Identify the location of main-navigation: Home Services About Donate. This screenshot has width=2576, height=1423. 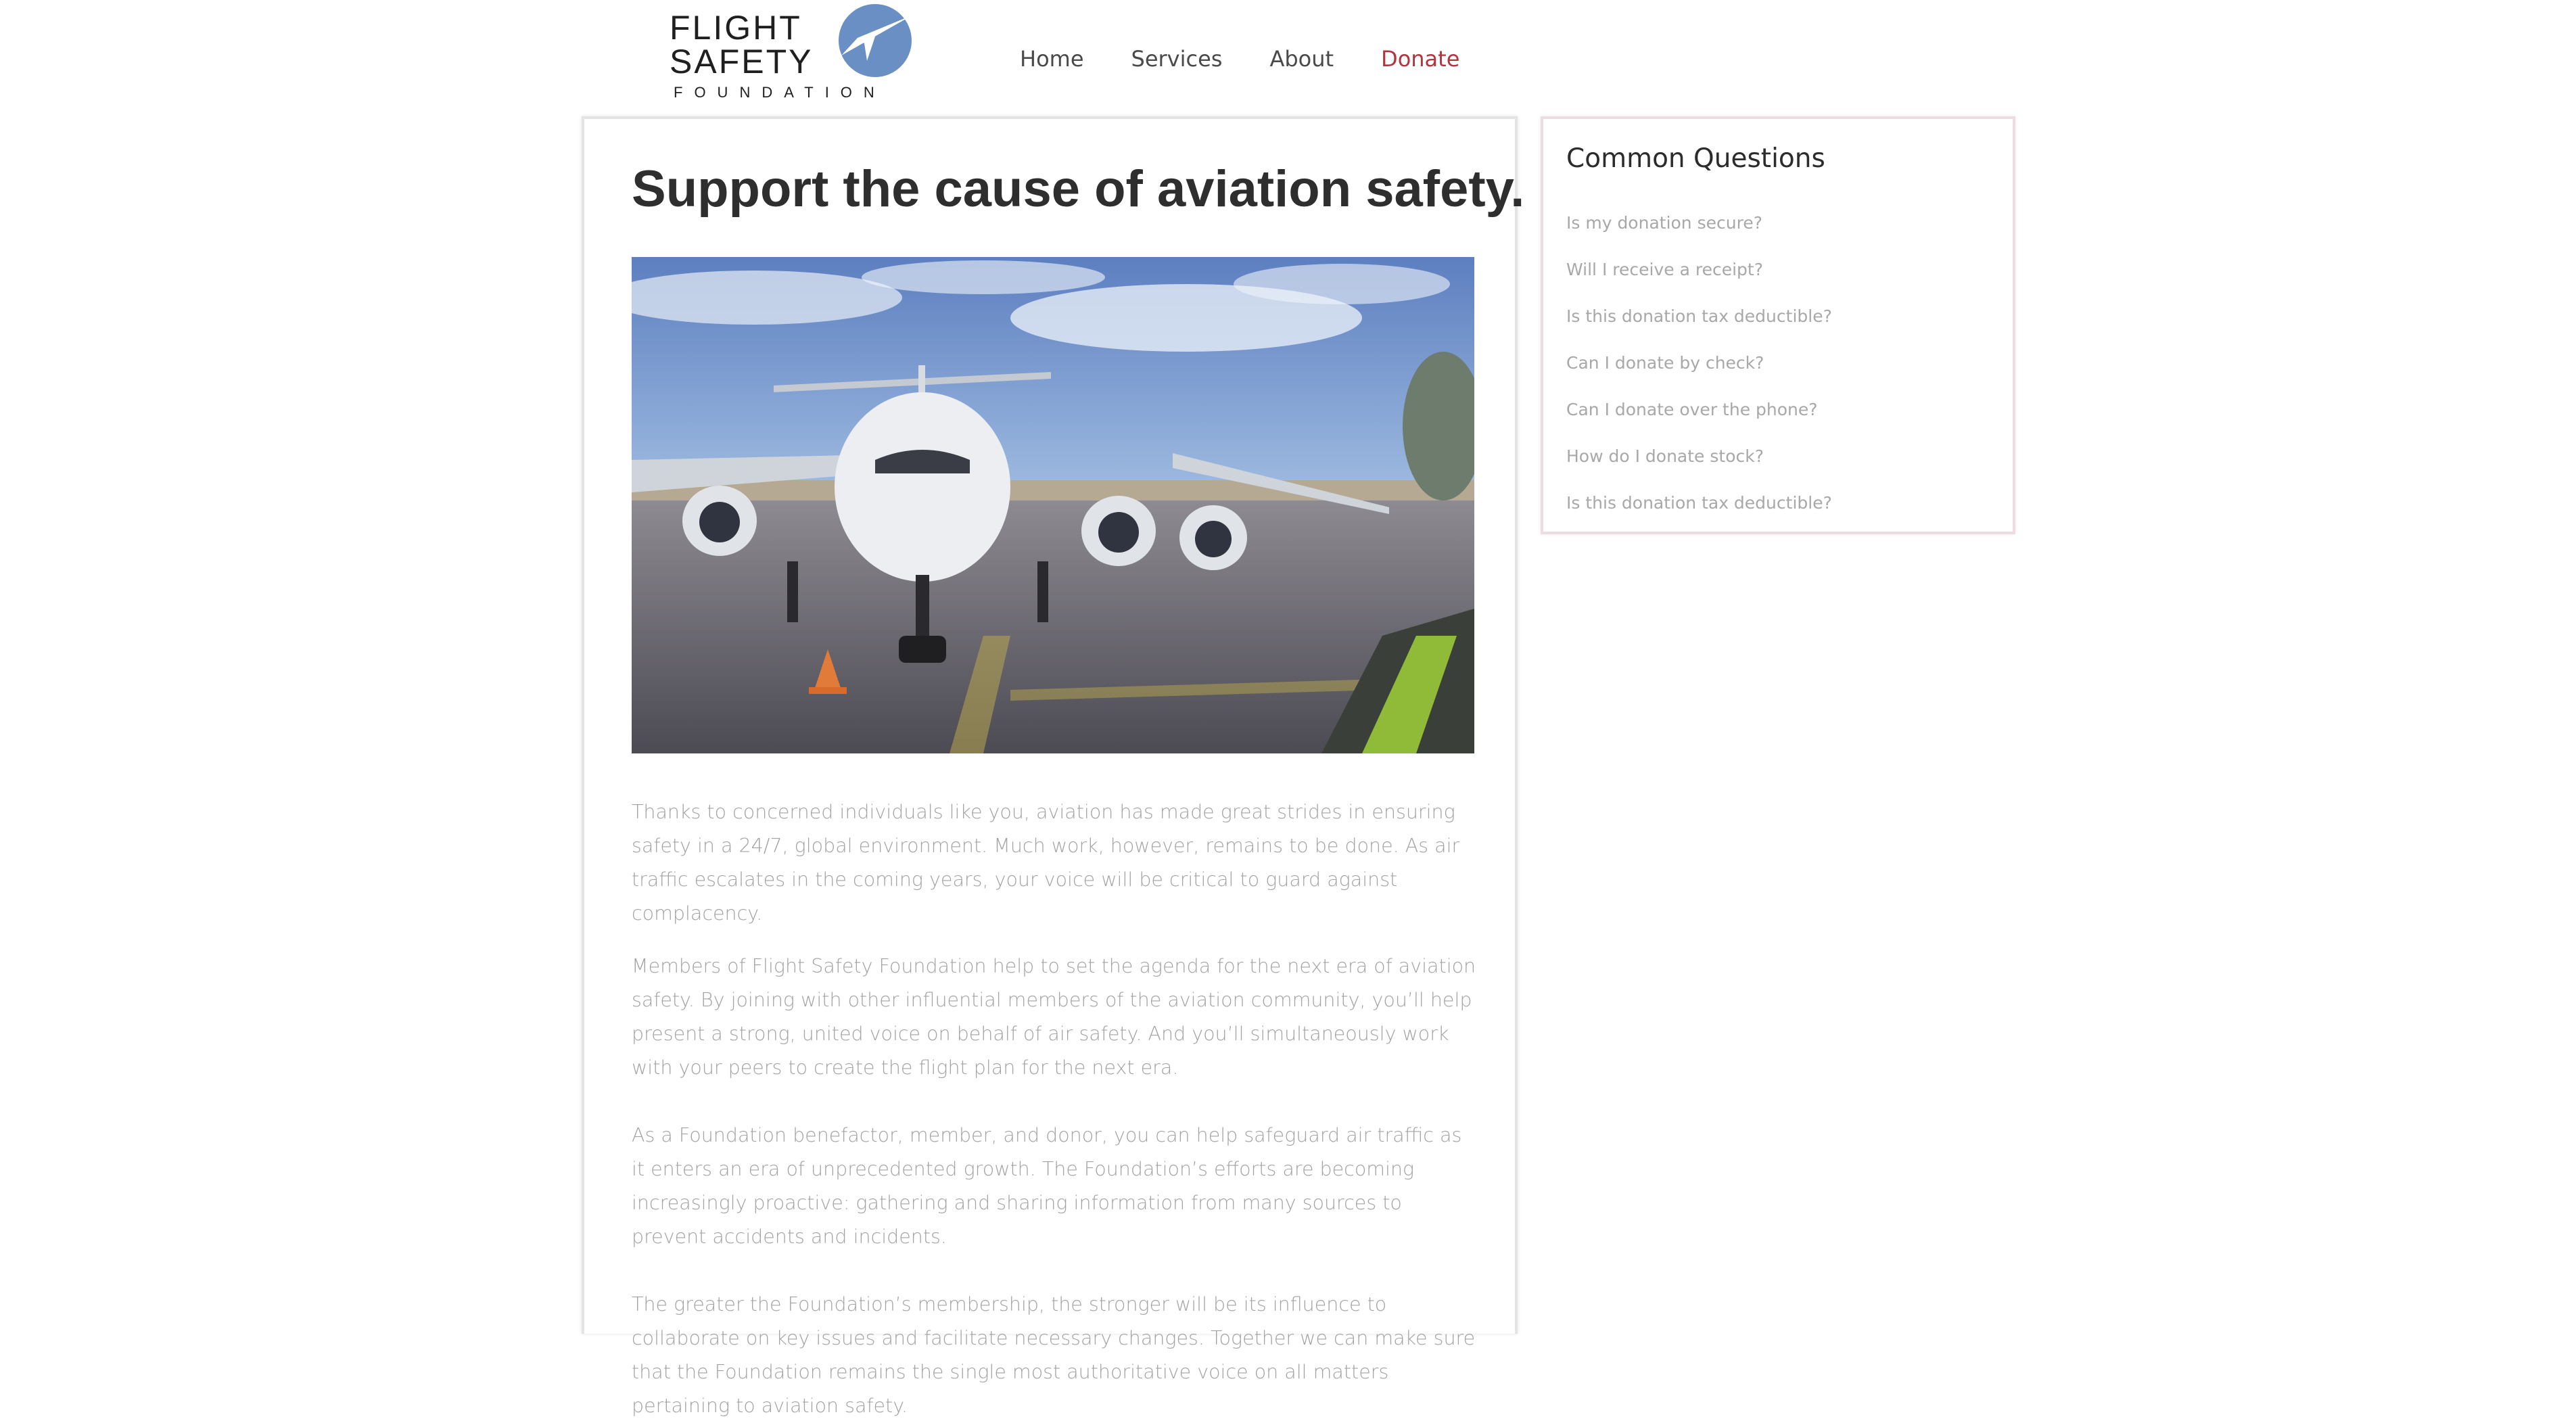
(1263, 59).